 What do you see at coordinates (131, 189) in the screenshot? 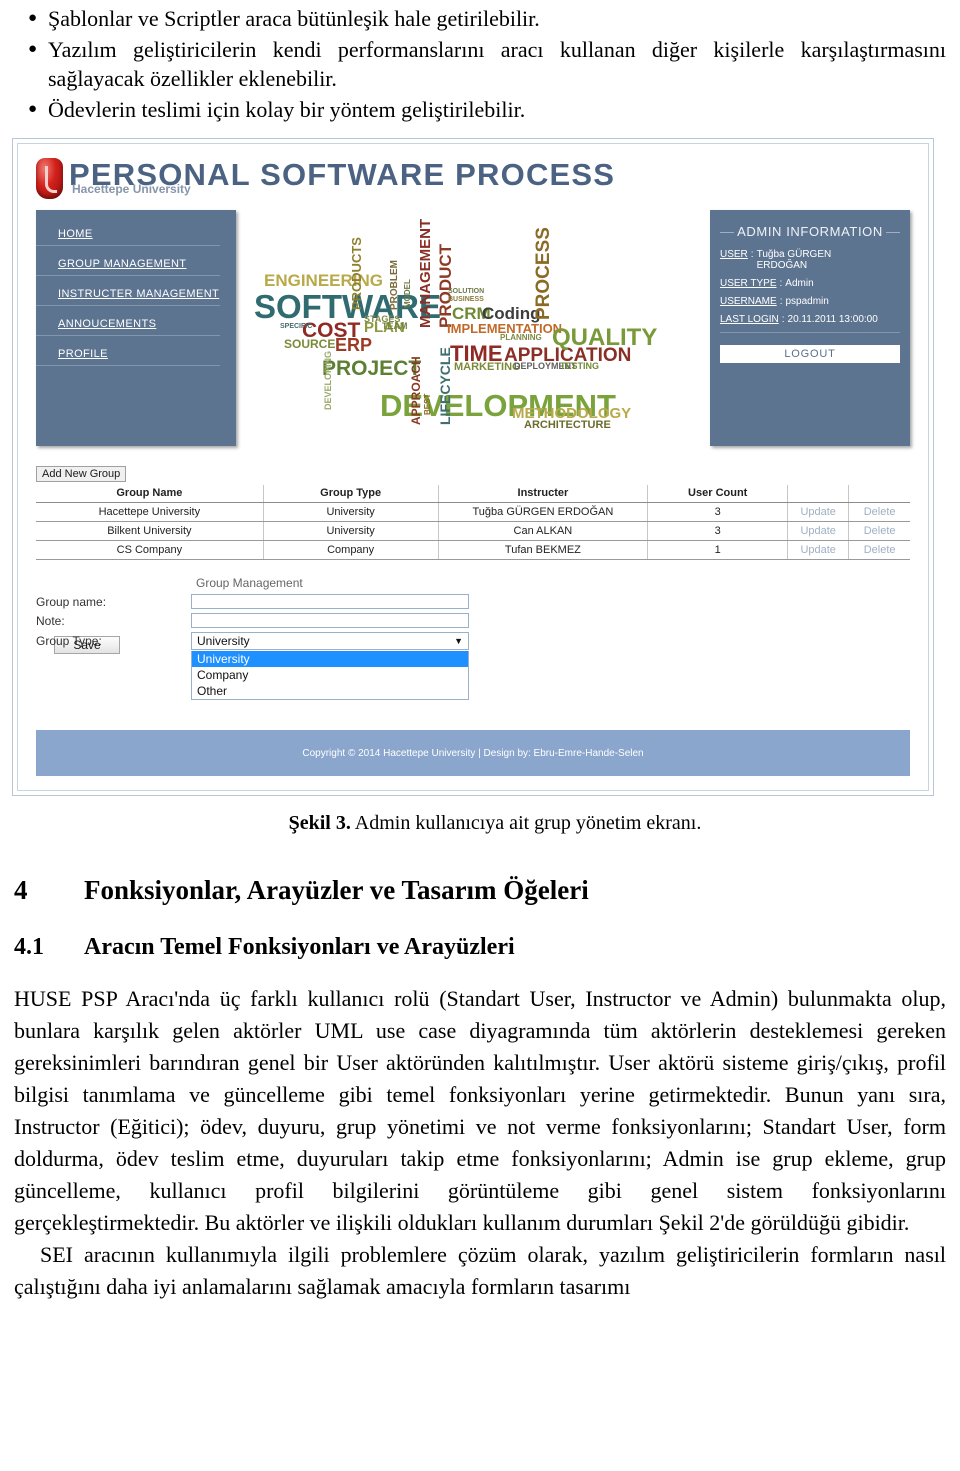
I see `app-subtitle: Hacettepe University` at bounding box center [131, 189].